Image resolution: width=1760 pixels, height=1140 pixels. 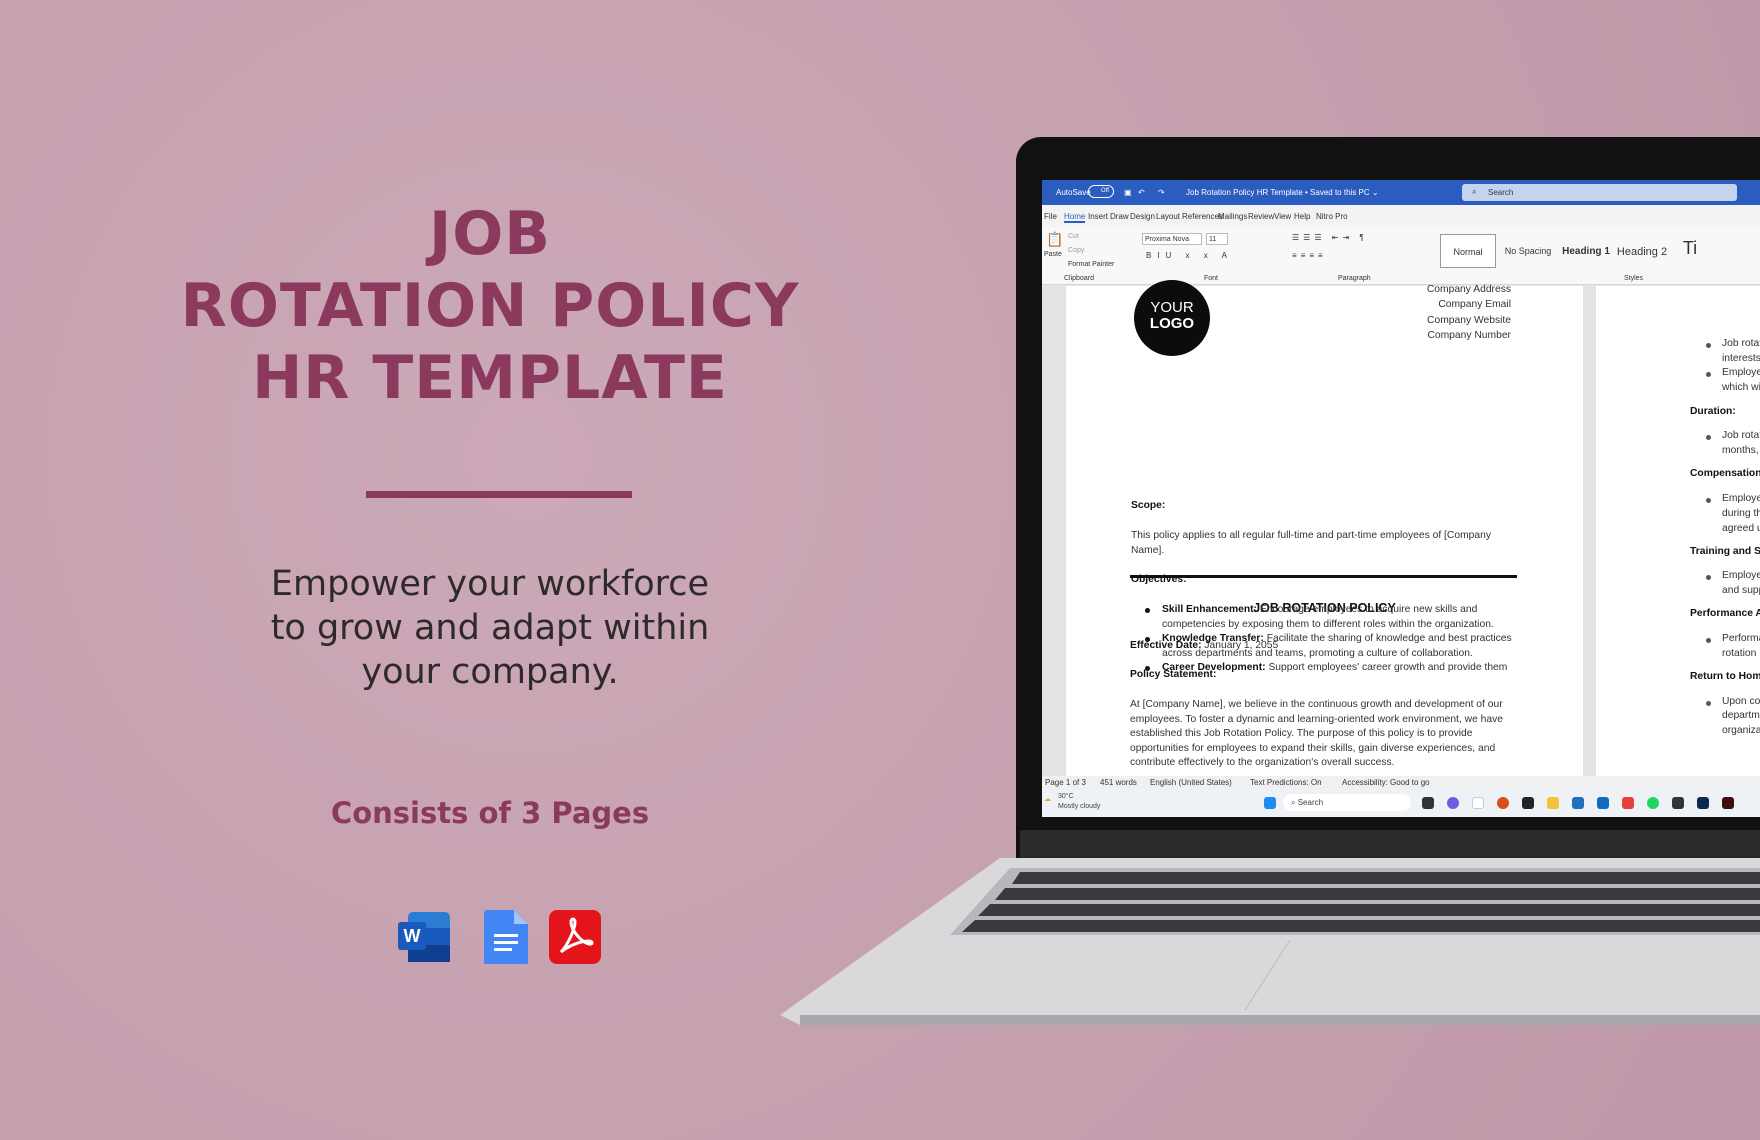 What do you see at coordinates (1690, 251) in the screenshot?
I see `style-title: Ti` at bounding box center [1690, 251].